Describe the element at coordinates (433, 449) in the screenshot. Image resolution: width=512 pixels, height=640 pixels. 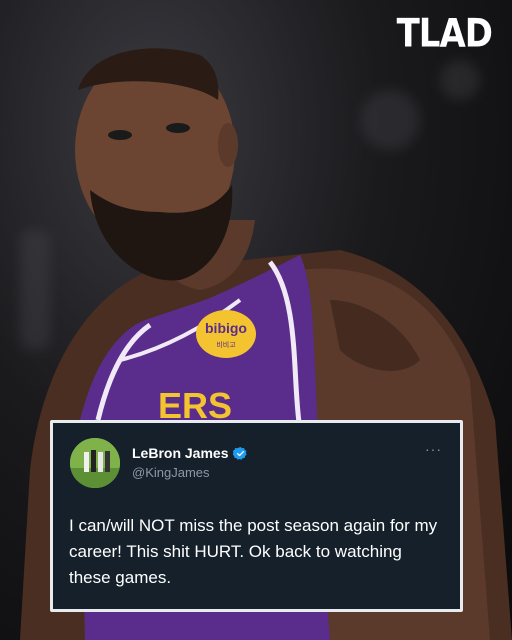
I see `ellipsis-icon: ···` at that location.